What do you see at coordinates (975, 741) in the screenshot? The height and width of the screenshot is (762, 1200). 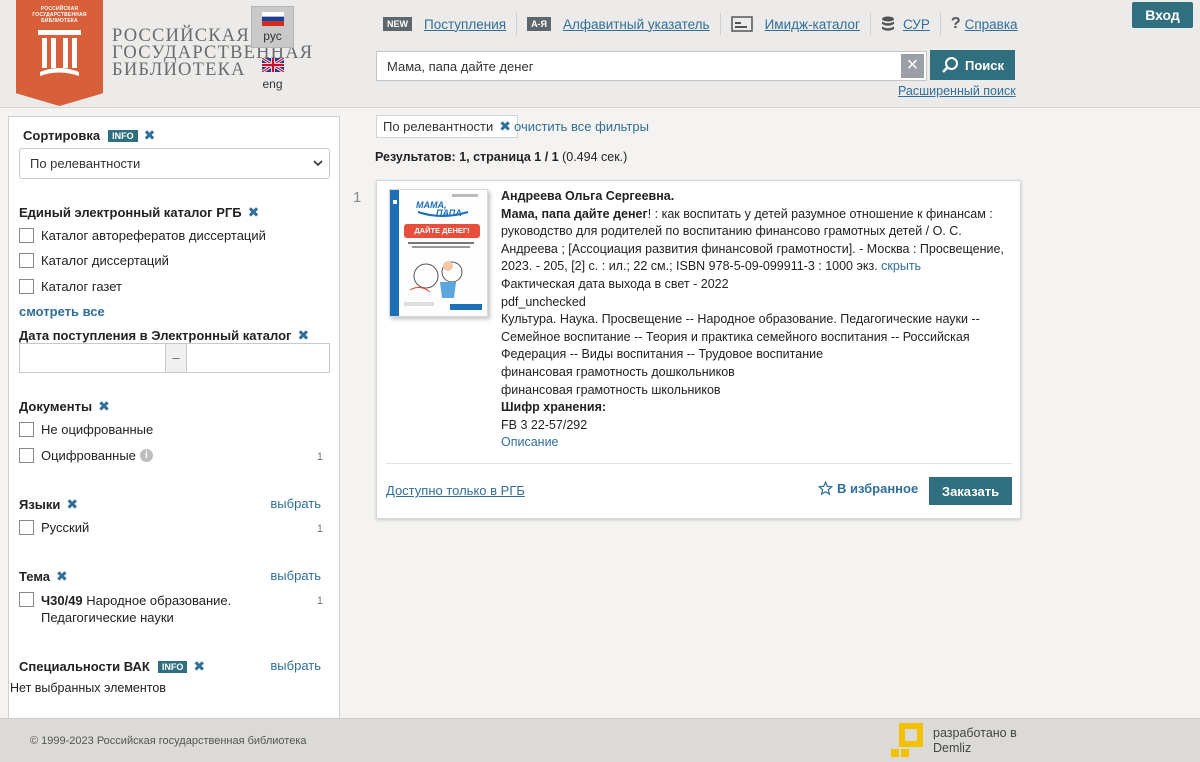 I see `developer-credit: разработано в Demliz` at bounding box center [975, 741].